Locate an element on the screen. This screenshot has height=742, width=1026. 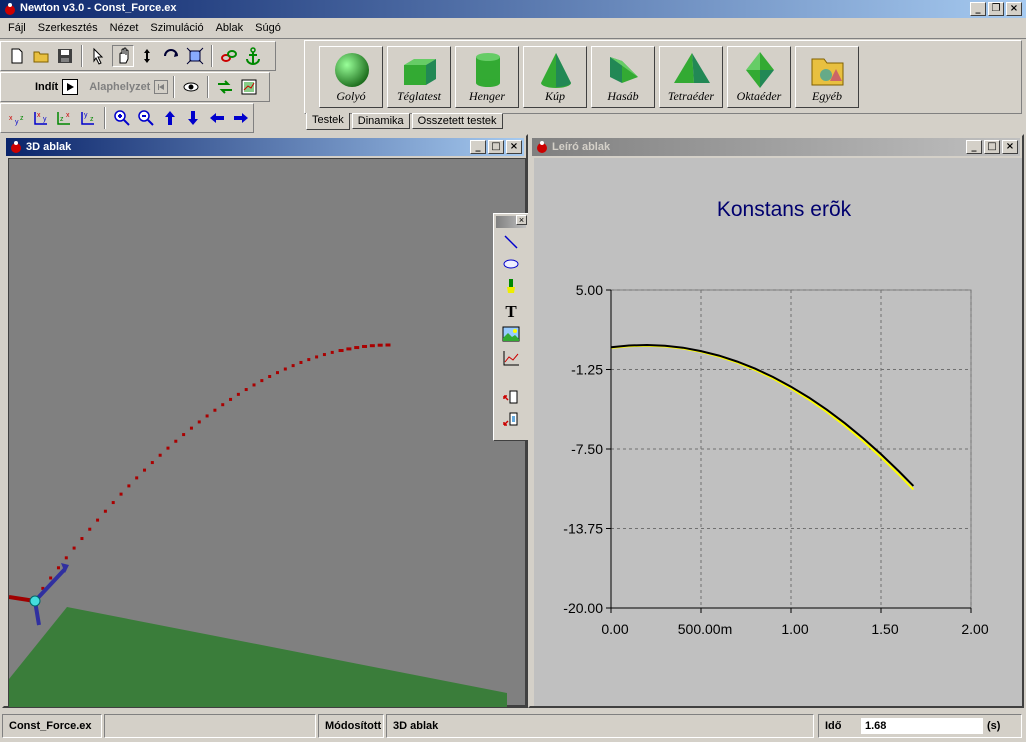
arrow-up-icon is located at coordinates (169, 118).